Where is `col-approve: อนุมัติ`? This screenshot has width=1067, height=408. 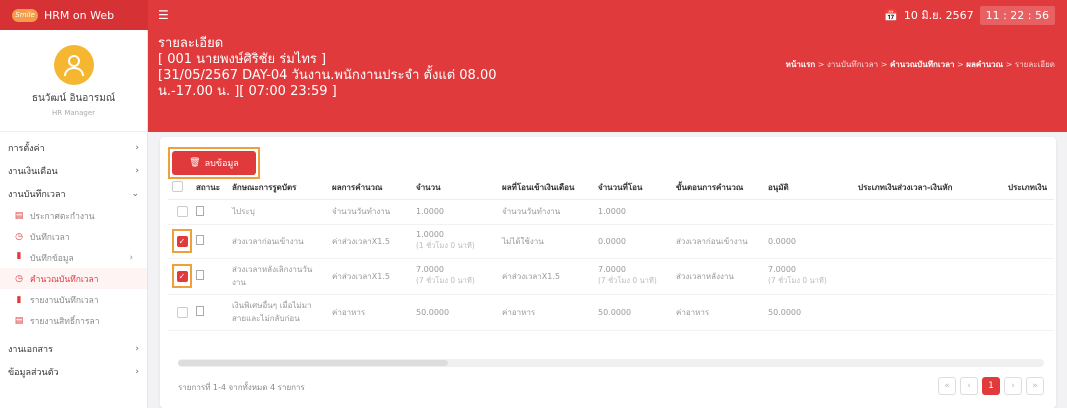
col-approve: อนุมัติ is located at coordinates (809, 188).